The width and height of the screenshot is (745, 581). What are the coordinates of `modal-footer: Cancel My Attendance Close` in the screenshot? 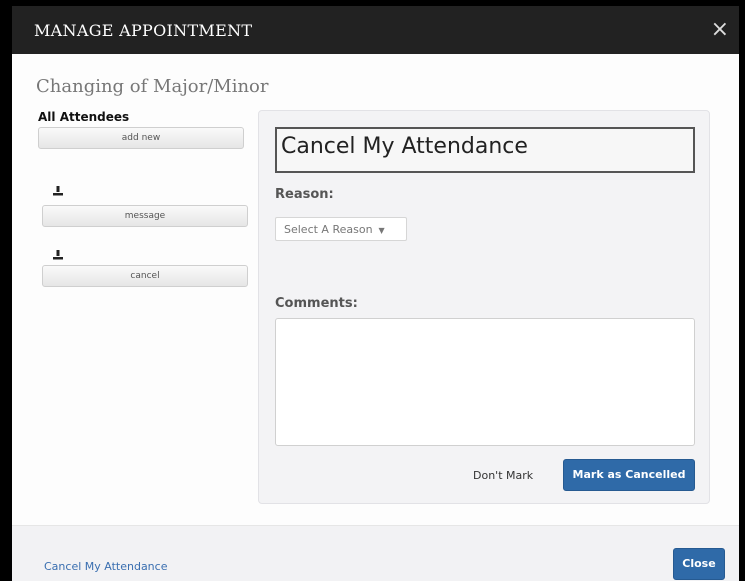 It's located at (375, 553).